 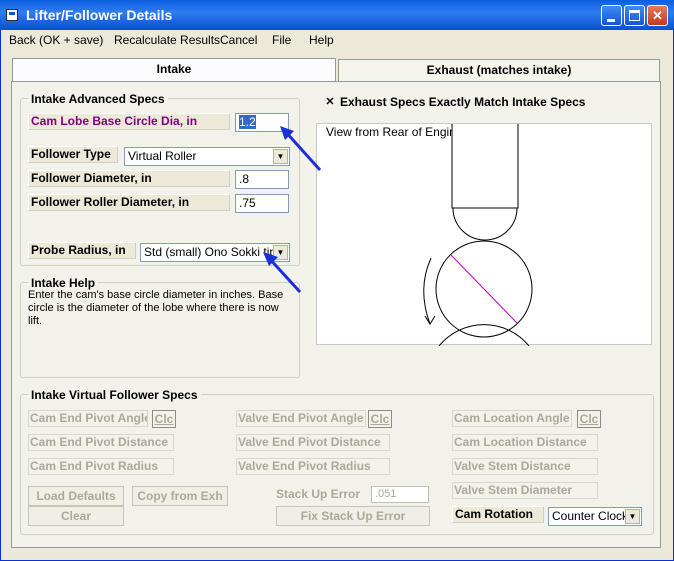 I want to click on probe-radius-label: Probe Radius, in, so click(x=82, y=250).